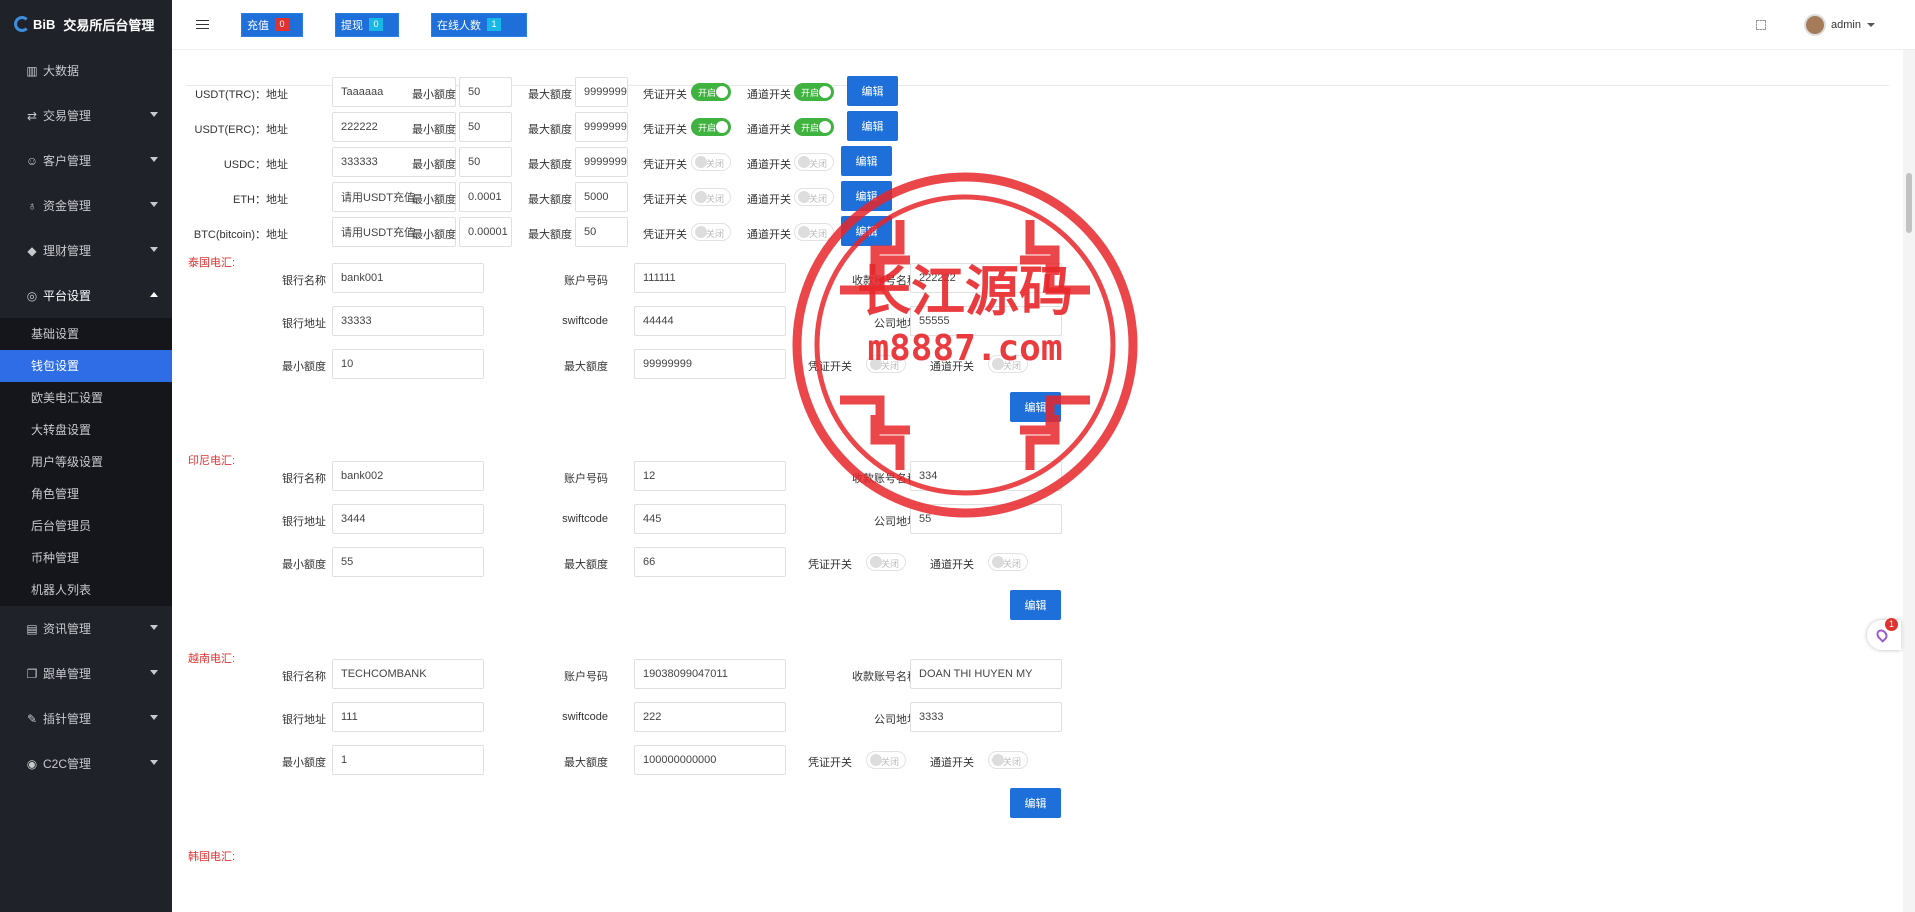 This screenshot has height=912, width=1915. I want to click on max-amount-input: 66, so click(710, 562).